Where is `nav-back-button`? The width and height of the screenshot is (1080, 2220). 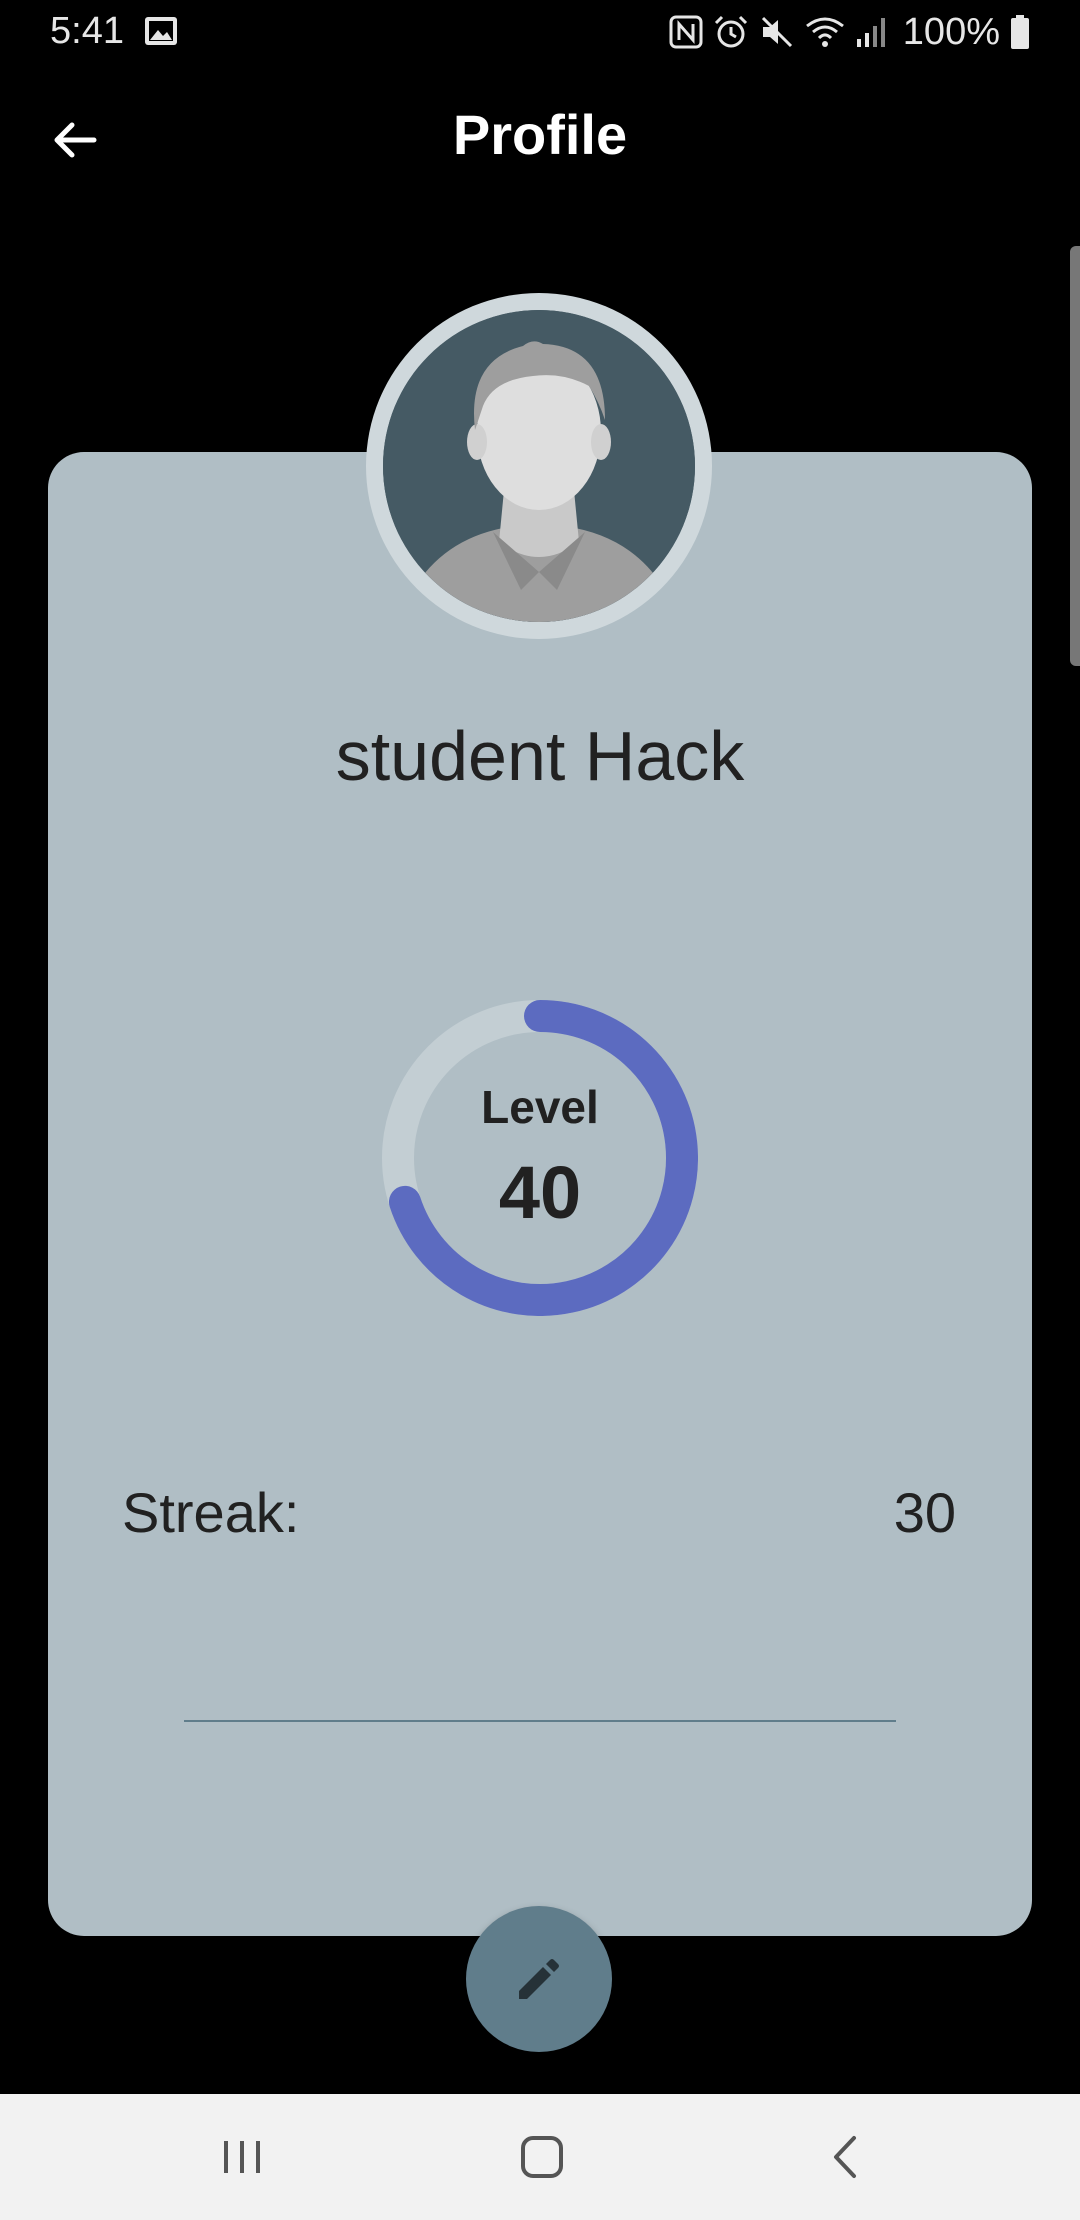 nav-back-button is located at coordinates (846, 2157).